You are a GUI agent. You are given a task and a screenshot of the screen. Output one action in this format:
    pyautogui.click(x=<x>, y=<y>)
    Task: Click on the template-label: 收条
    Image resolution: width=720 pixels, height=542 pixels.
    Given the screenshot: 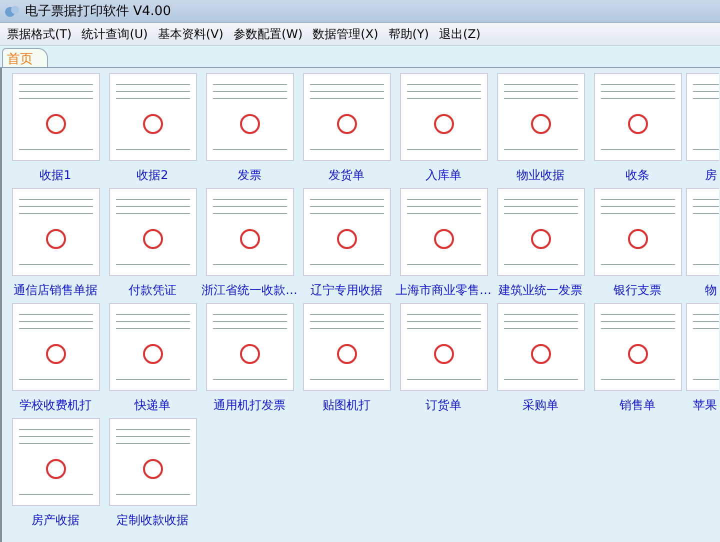 What is the action you would take?
    pyautogui.click(x=638, y=175)
    